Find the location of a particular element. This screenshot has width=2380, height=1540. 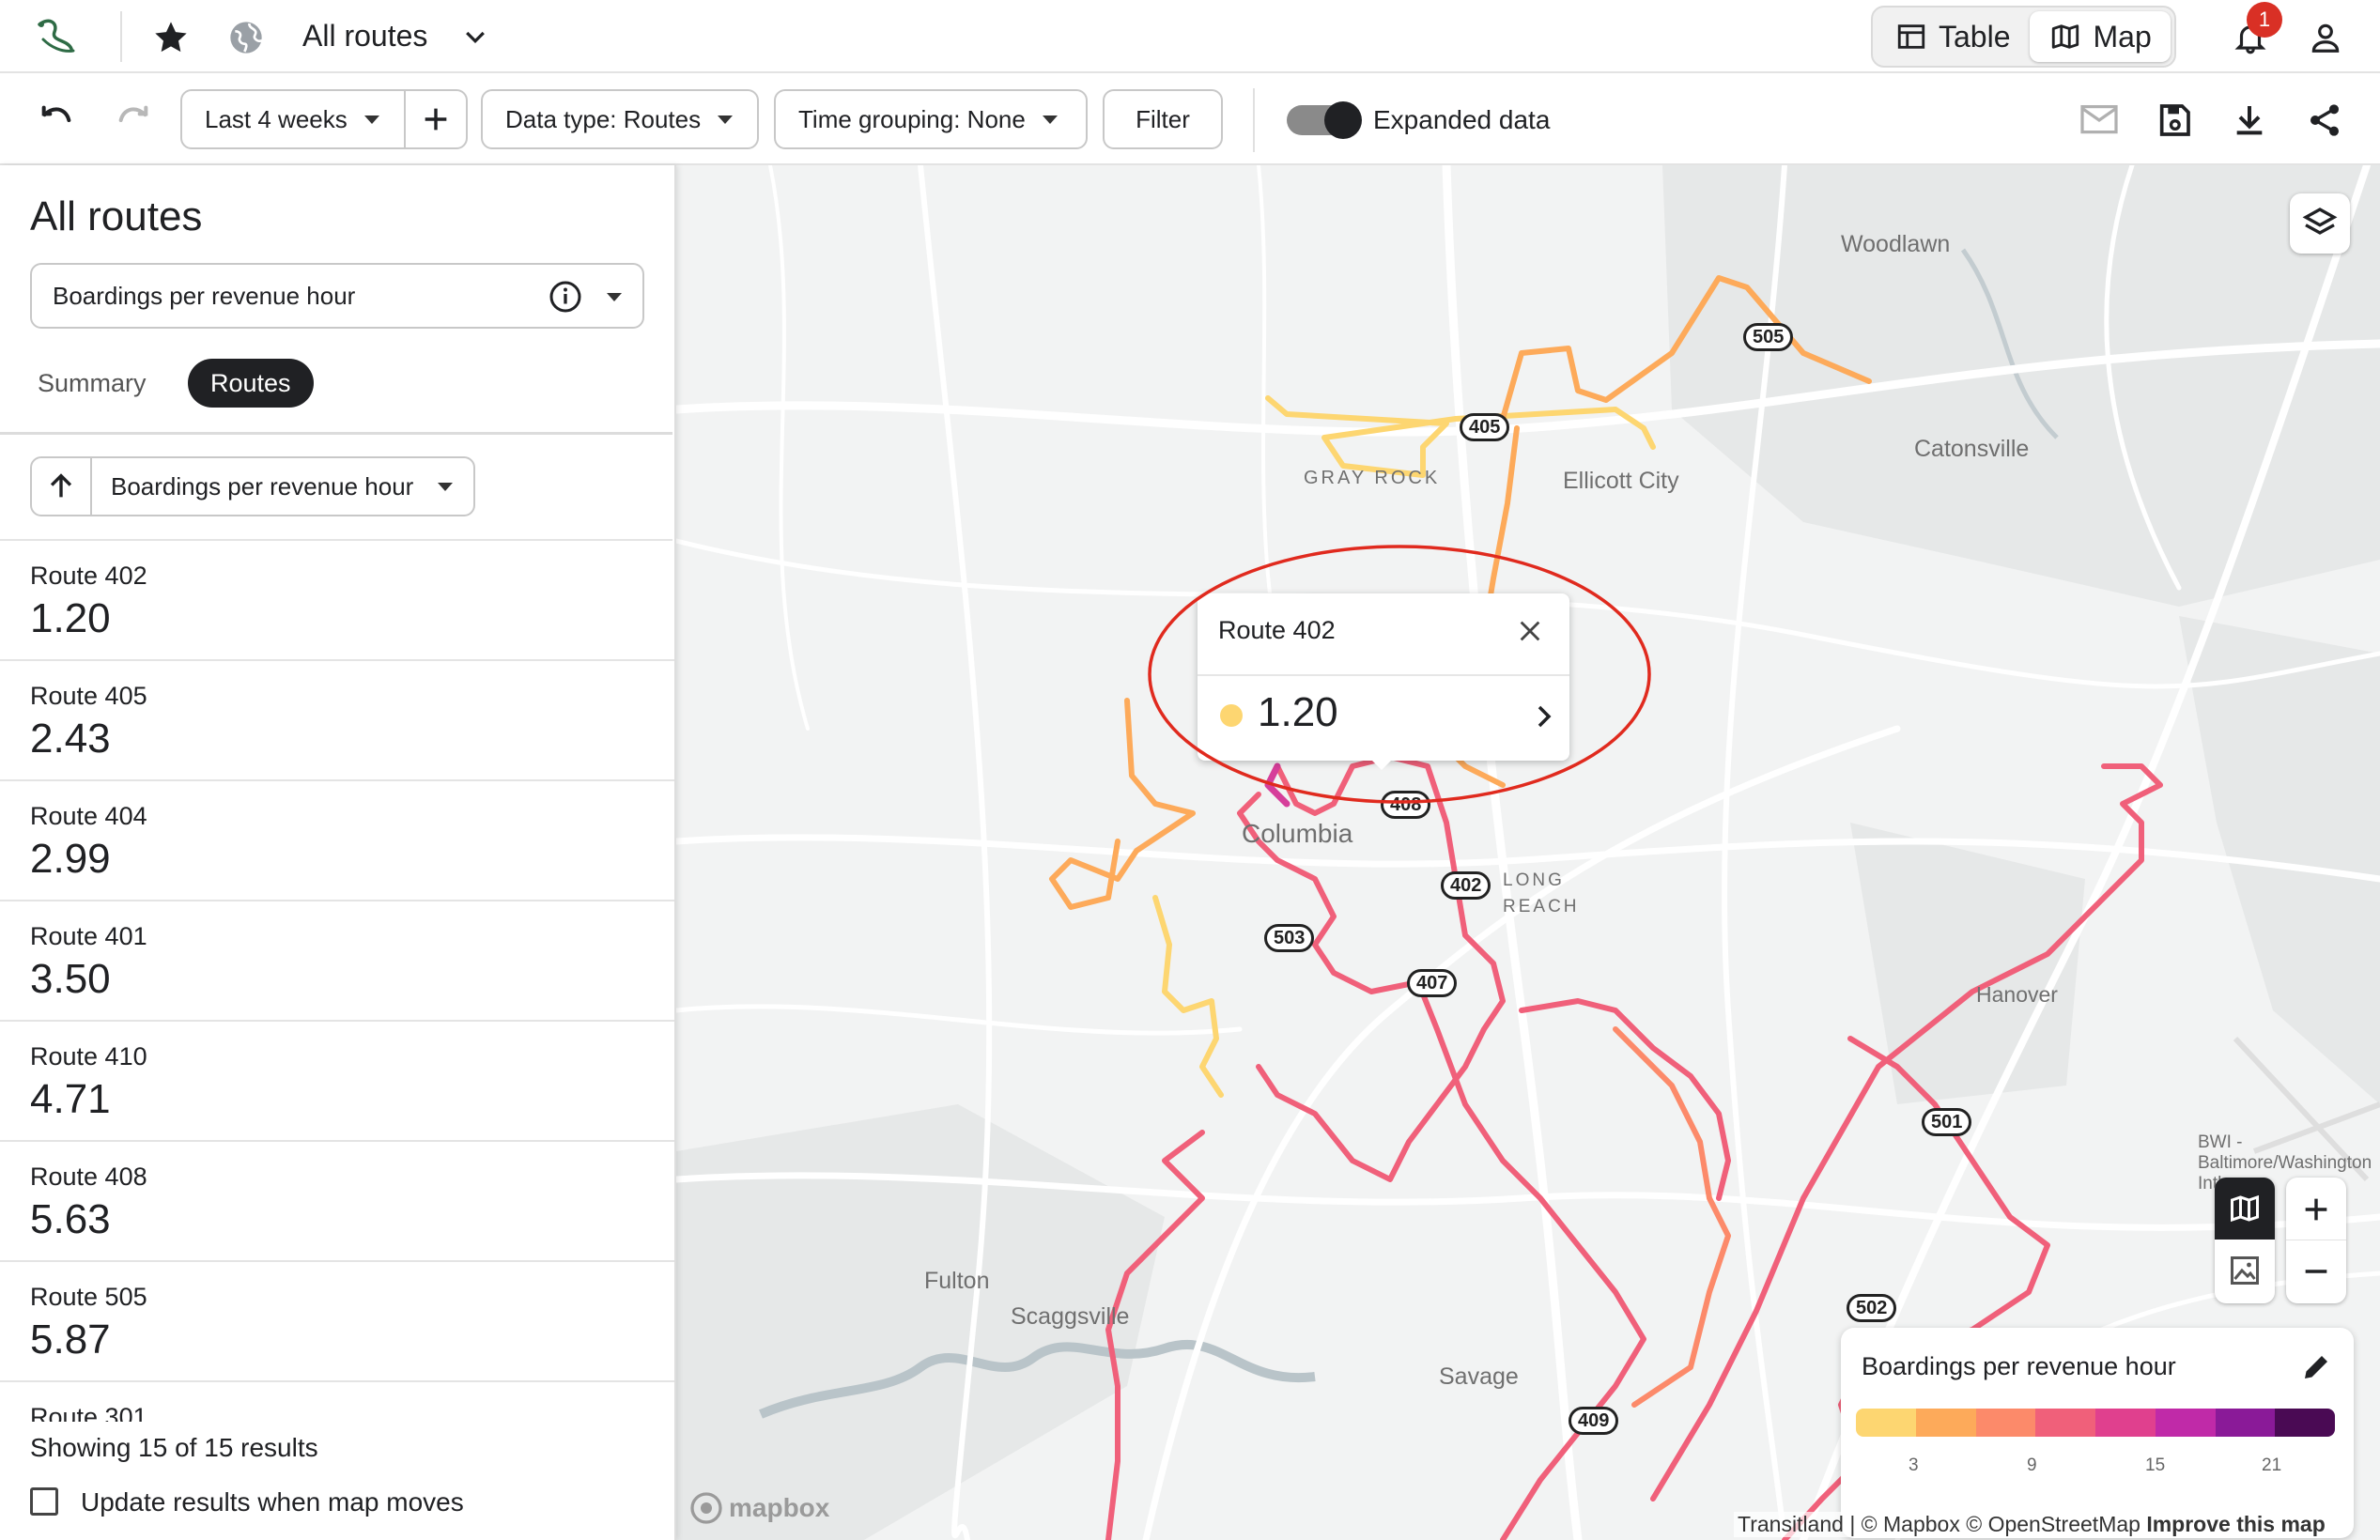

annotation-ellipse is located at coordinates (1399, 674).